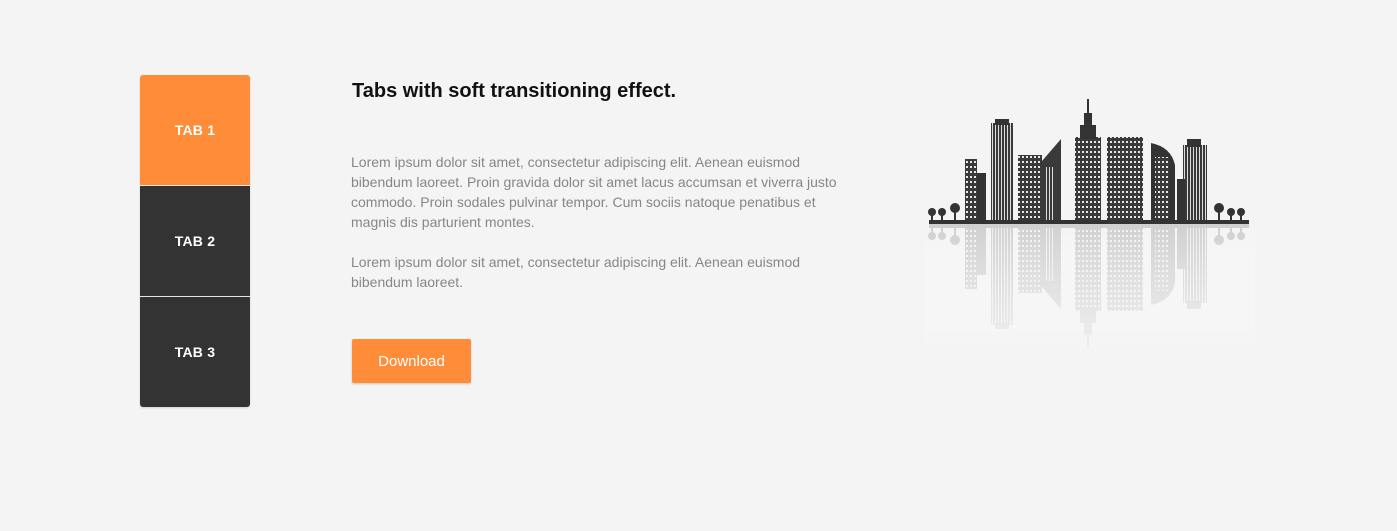 The width and height of the screenshot is (1397, 531). What do you see at coordinates (1090, 225) in the screenshot?
I see `city-skyline-icon` at bounding box center [1090, 225].